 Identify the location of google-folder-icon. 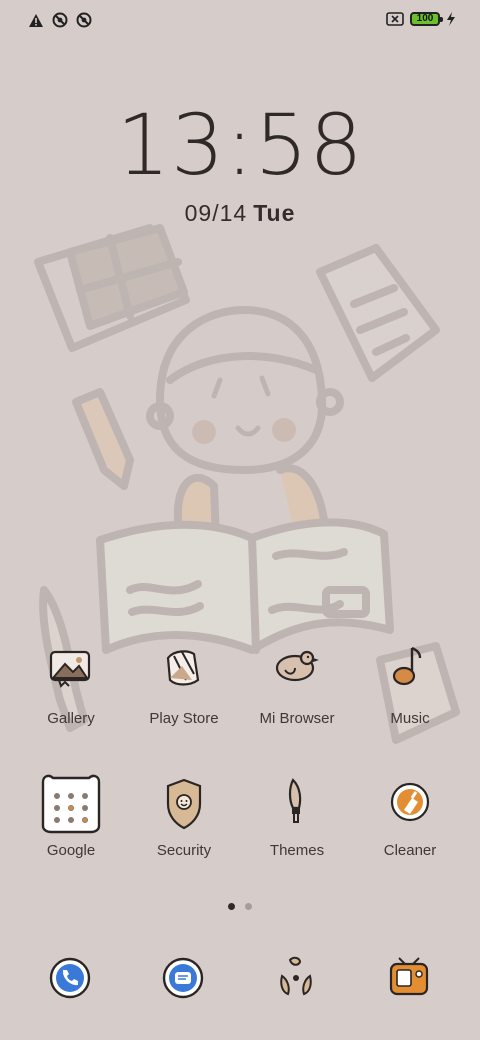
(71, 804).